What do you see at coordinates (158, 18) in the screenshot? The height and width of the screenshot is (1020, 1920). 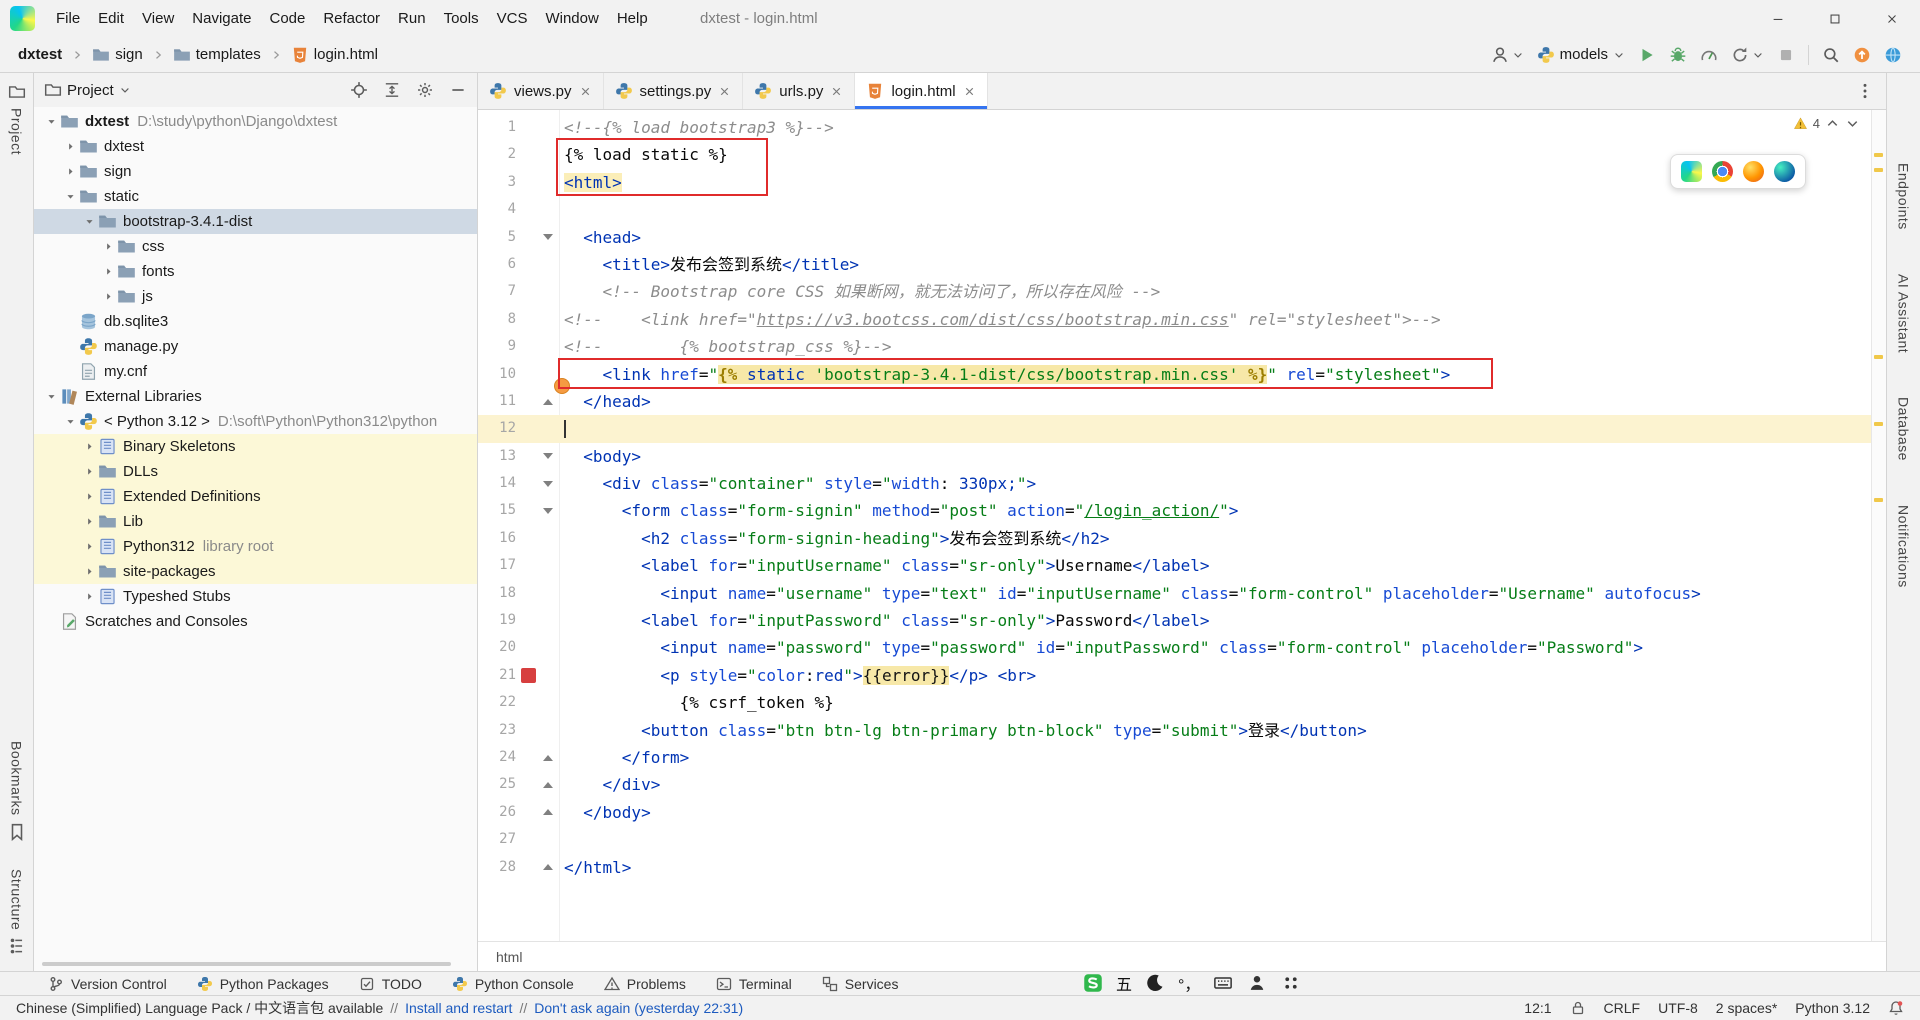 I see `menu-view: View` at bounding box center [158, 18].